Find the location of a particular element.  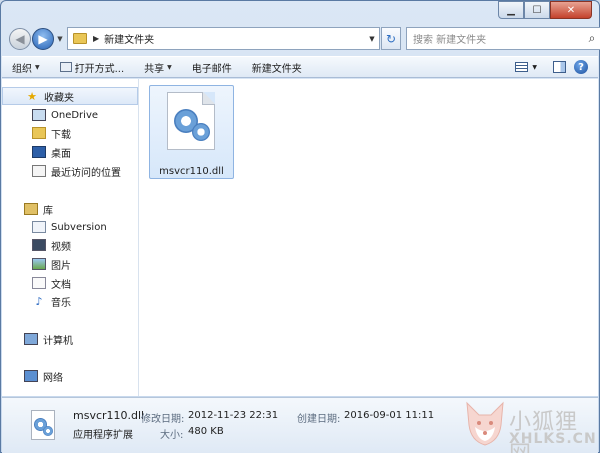

share-button: 共享 ▼ is located at coordinates (158, 67).